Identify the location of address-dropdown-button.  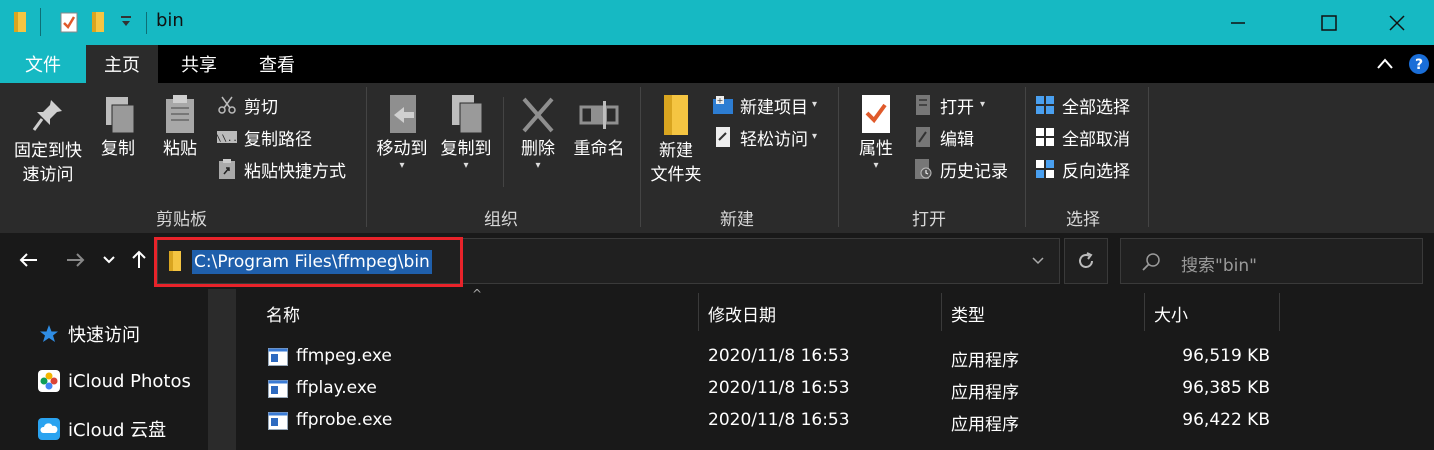
(1038, 261).